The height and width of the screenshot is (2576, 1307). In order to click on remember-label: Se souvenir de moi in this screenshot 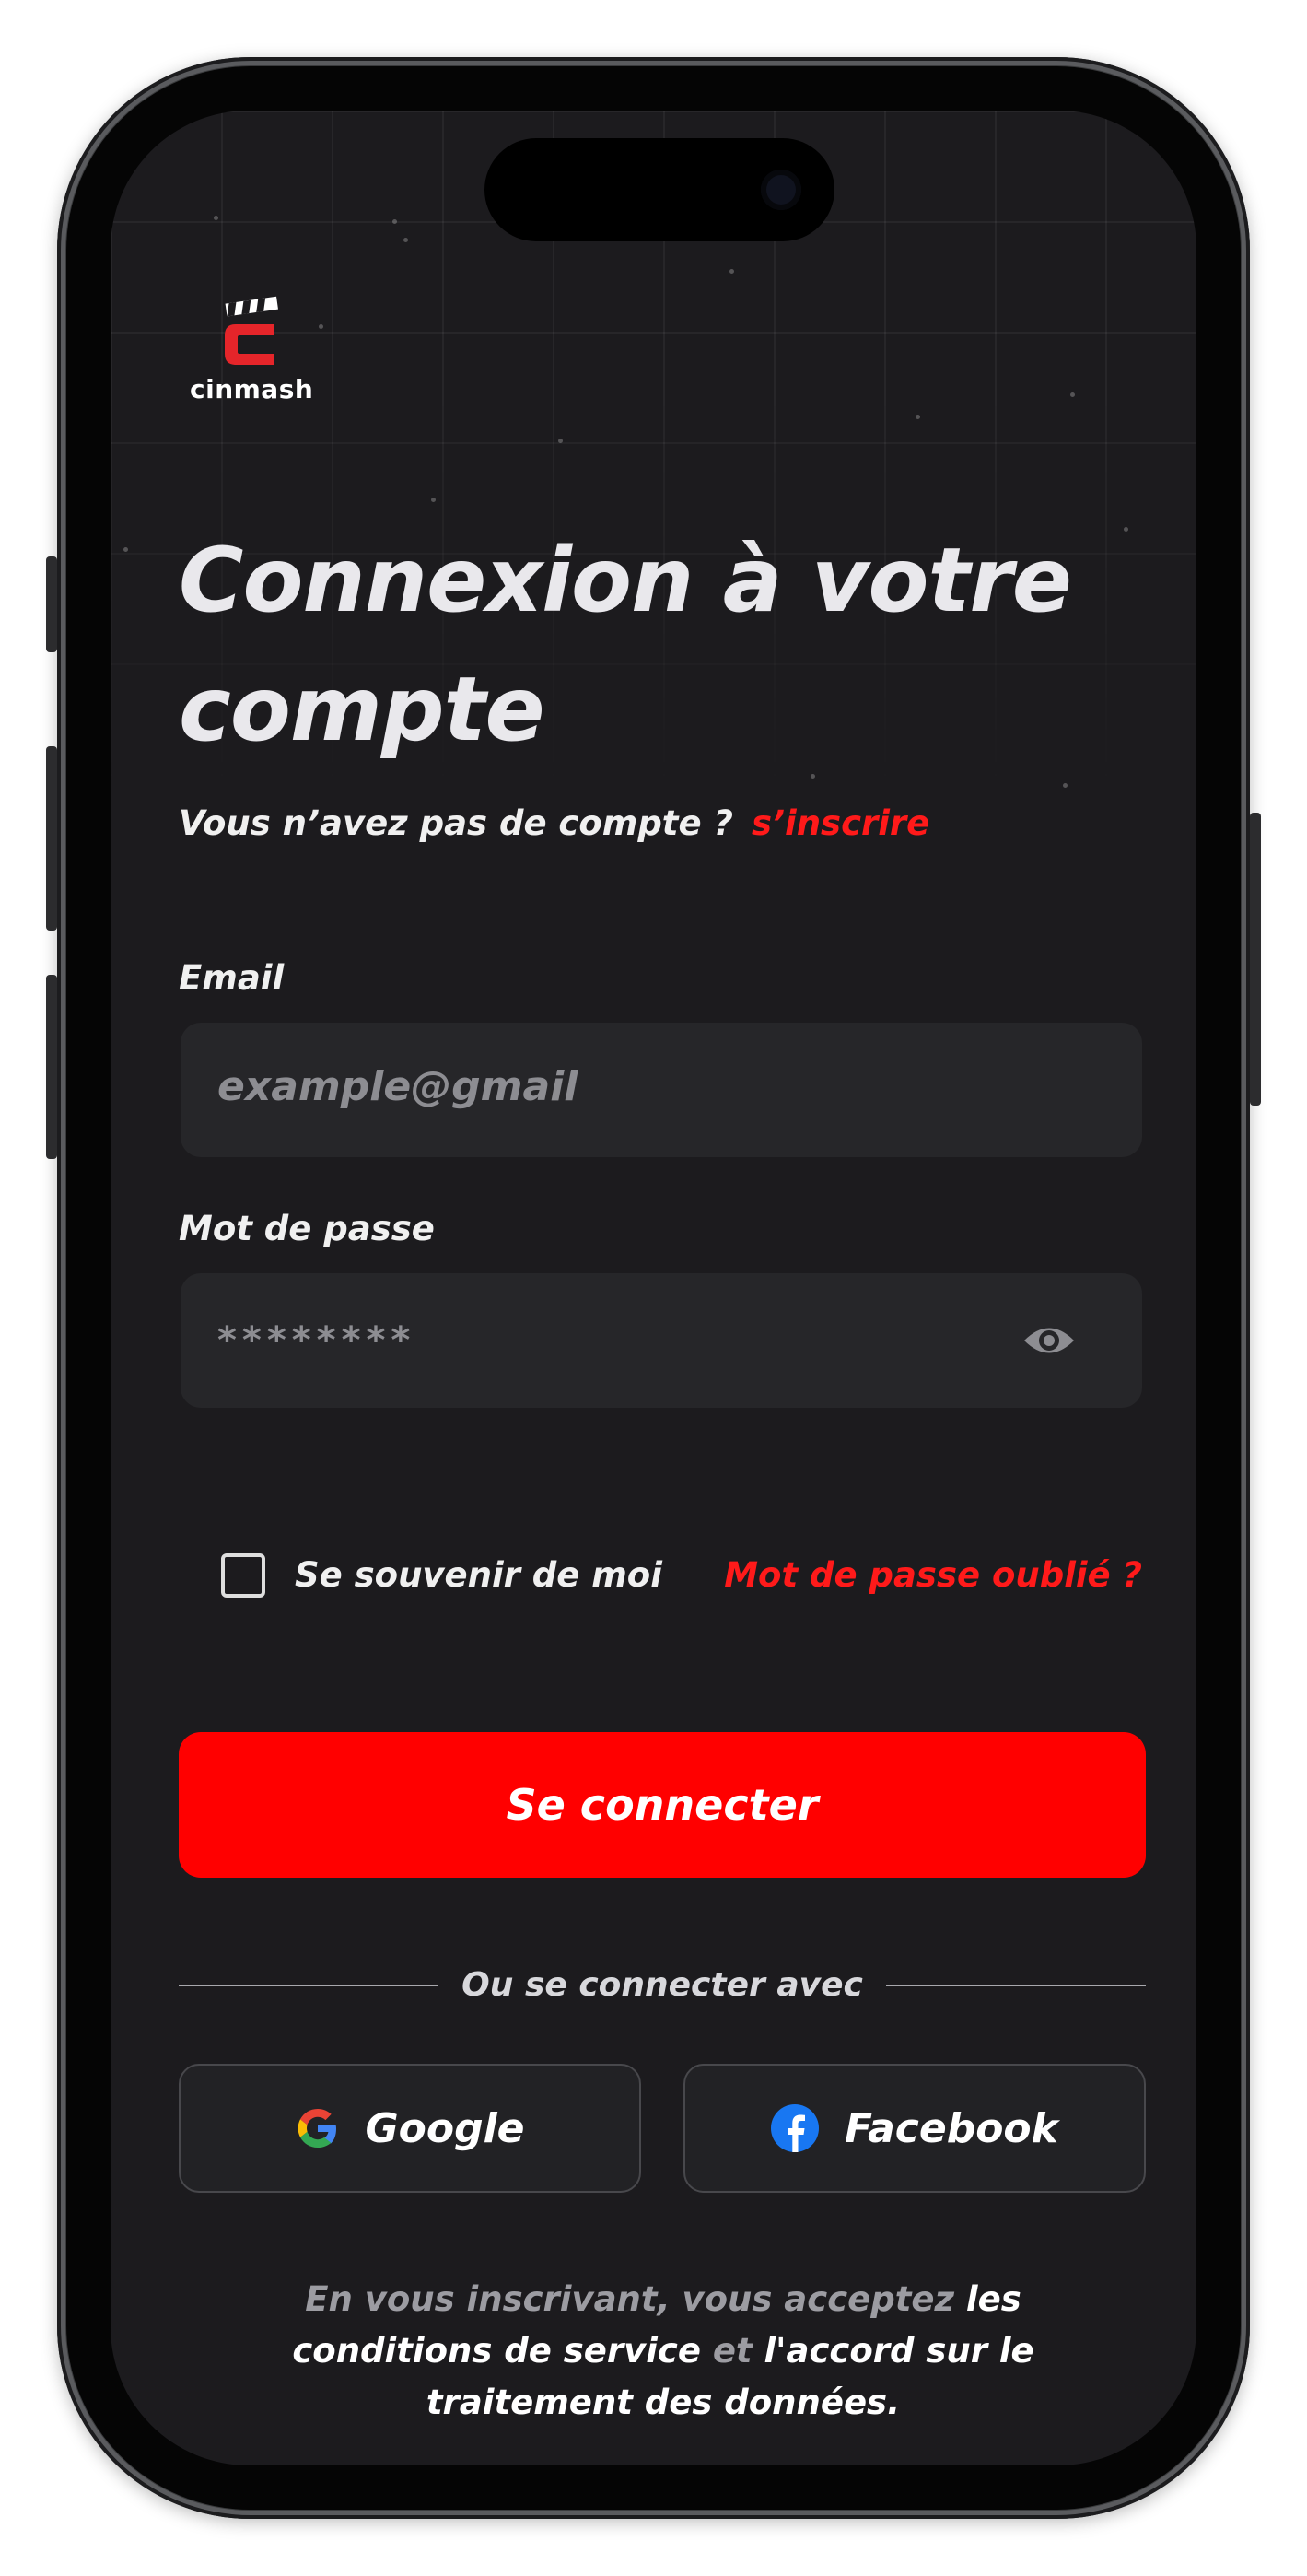, I will do `click(479, 1575)`.